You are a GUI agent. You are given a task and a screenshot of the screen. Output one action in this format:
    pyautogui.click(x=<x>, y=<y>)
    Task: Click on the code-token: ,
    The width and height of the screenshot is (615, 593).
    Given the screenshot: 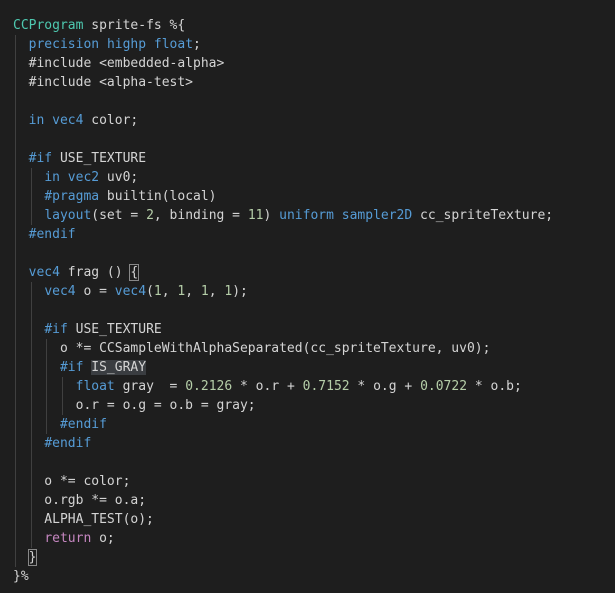 What is the action you would take?
    pyautogui.click(x=169, y=291)
    